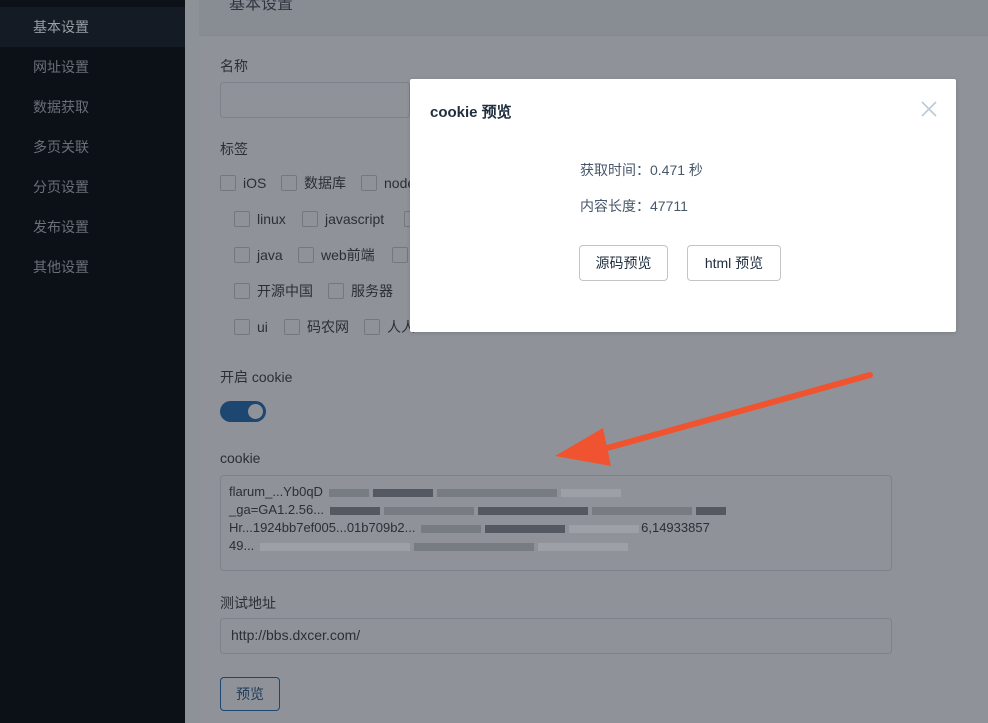  I want to click on tag-checkbox-javascript: javascript, so click(343, 219).